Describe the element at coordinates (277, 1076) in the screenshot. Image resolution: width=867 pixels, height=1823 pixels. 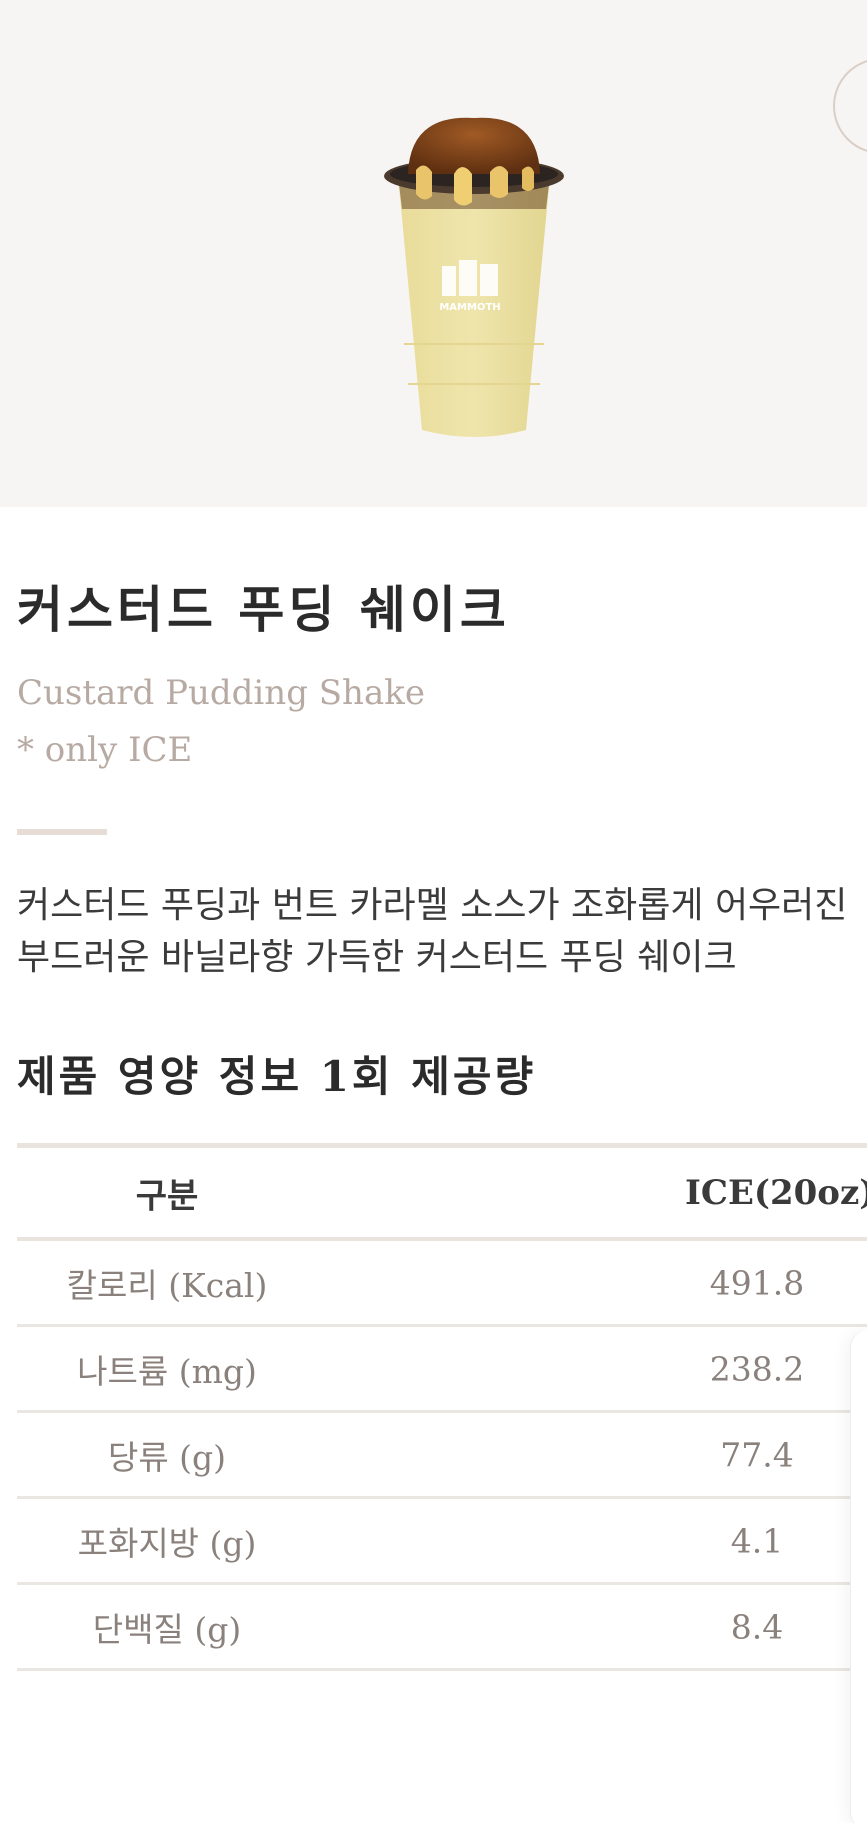
I see `nutrition-section-title: 제품 영양 정보 1회 제공량` at that location.